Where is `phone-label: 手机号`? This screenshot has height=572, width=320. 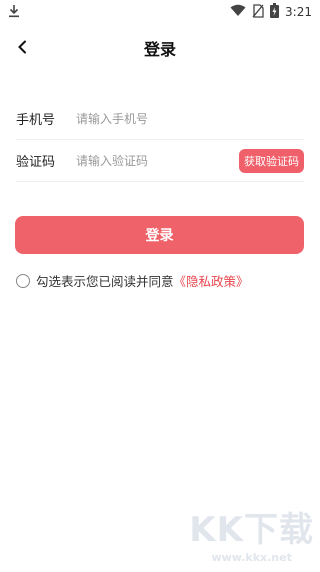 phone-label: 手机号 is located at coordinates (36, 120).